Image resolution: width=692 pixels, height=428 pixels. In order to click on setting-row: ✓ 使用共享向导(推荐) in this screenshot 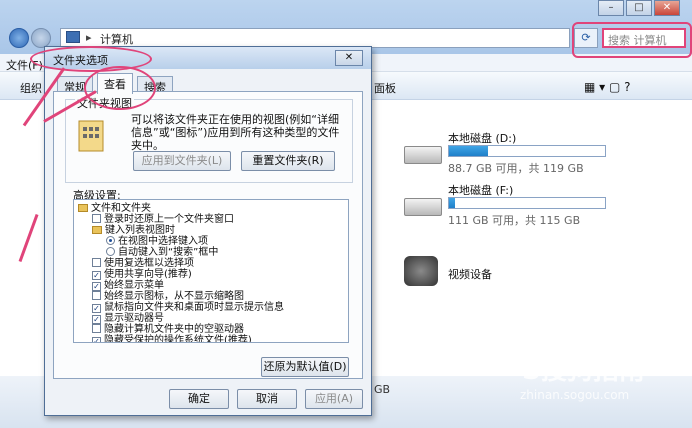, I will do `click(142, 274)`.